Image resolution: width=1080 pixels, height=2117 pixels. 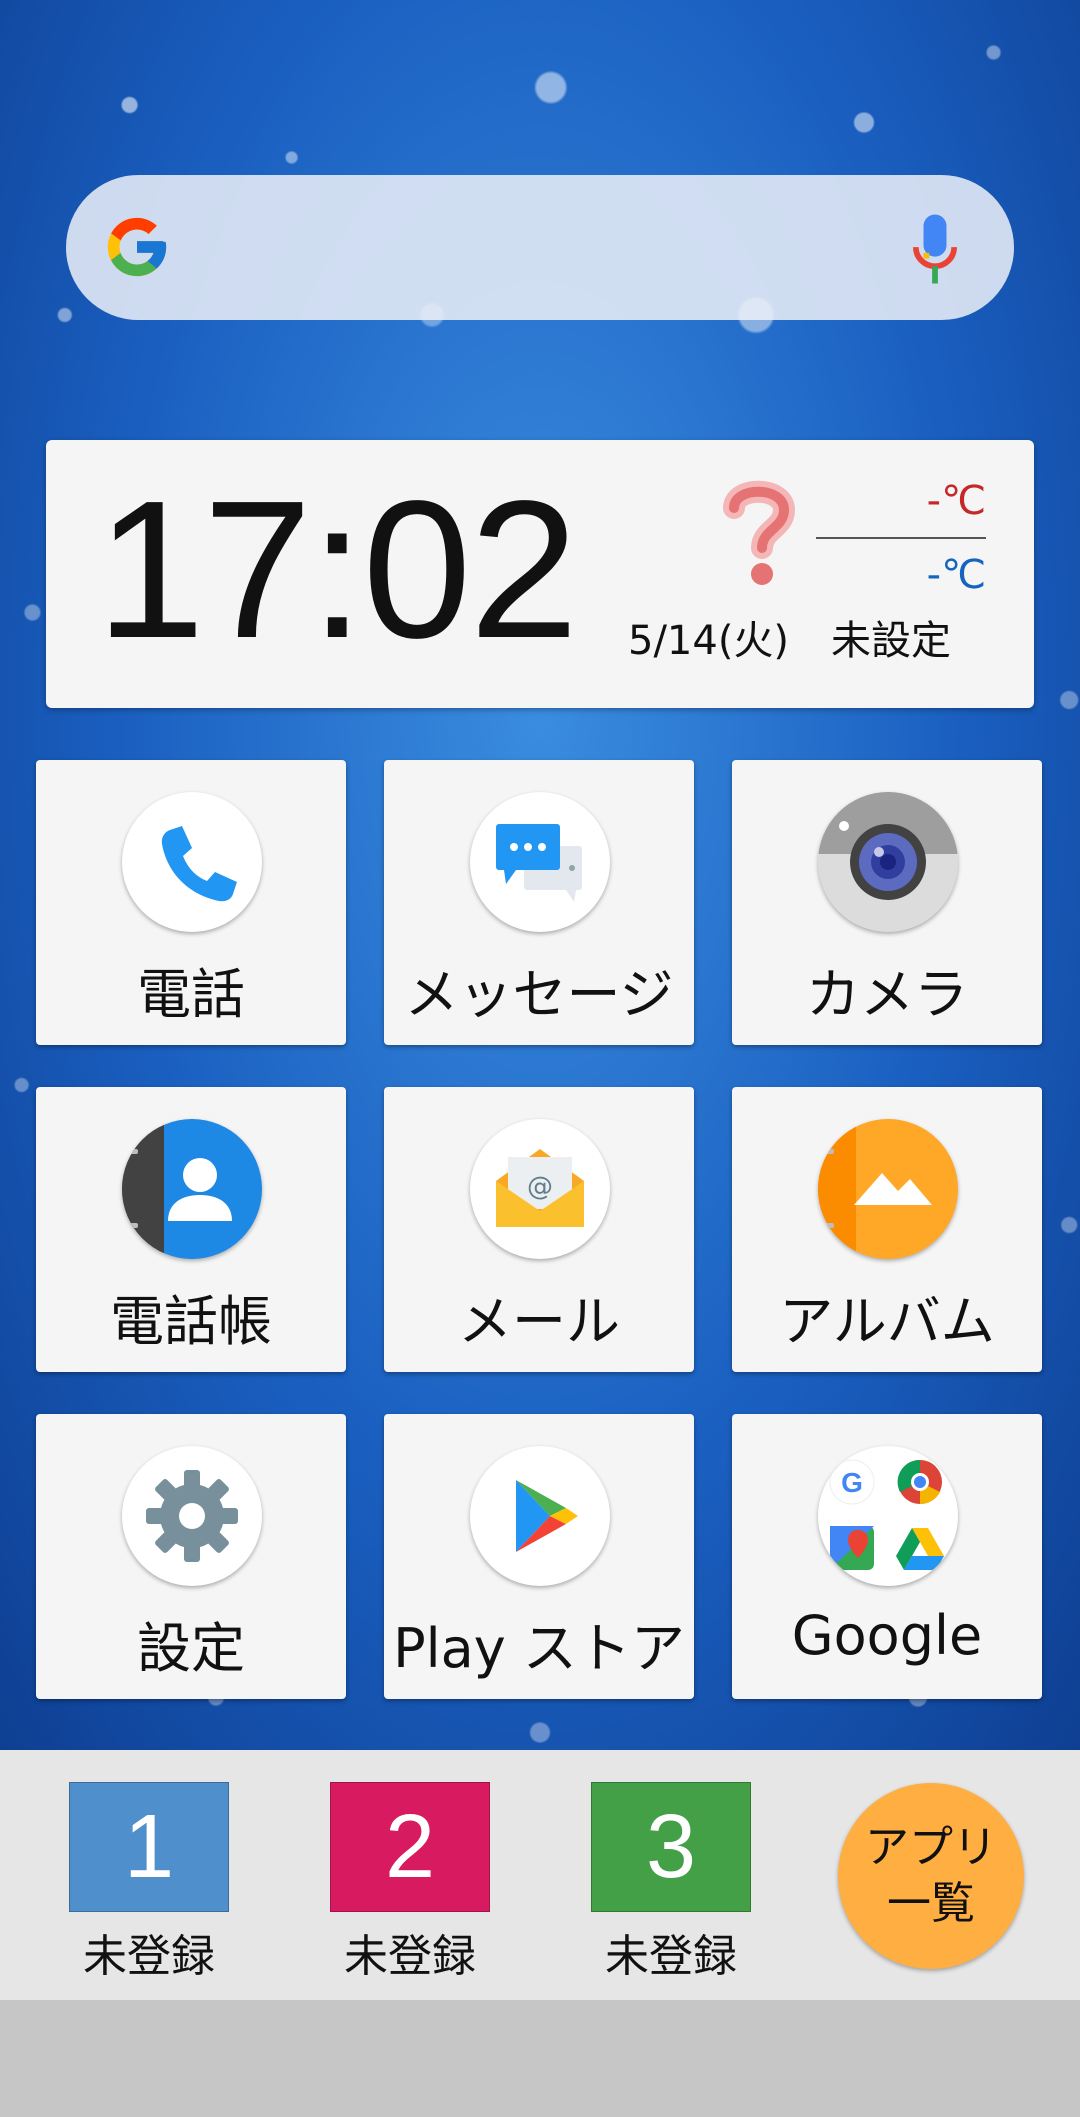 What do you see at coordinates (191, 1321) in the screenshot?
I see `app-label: 電話帳` at bounding box center [191, 1321].